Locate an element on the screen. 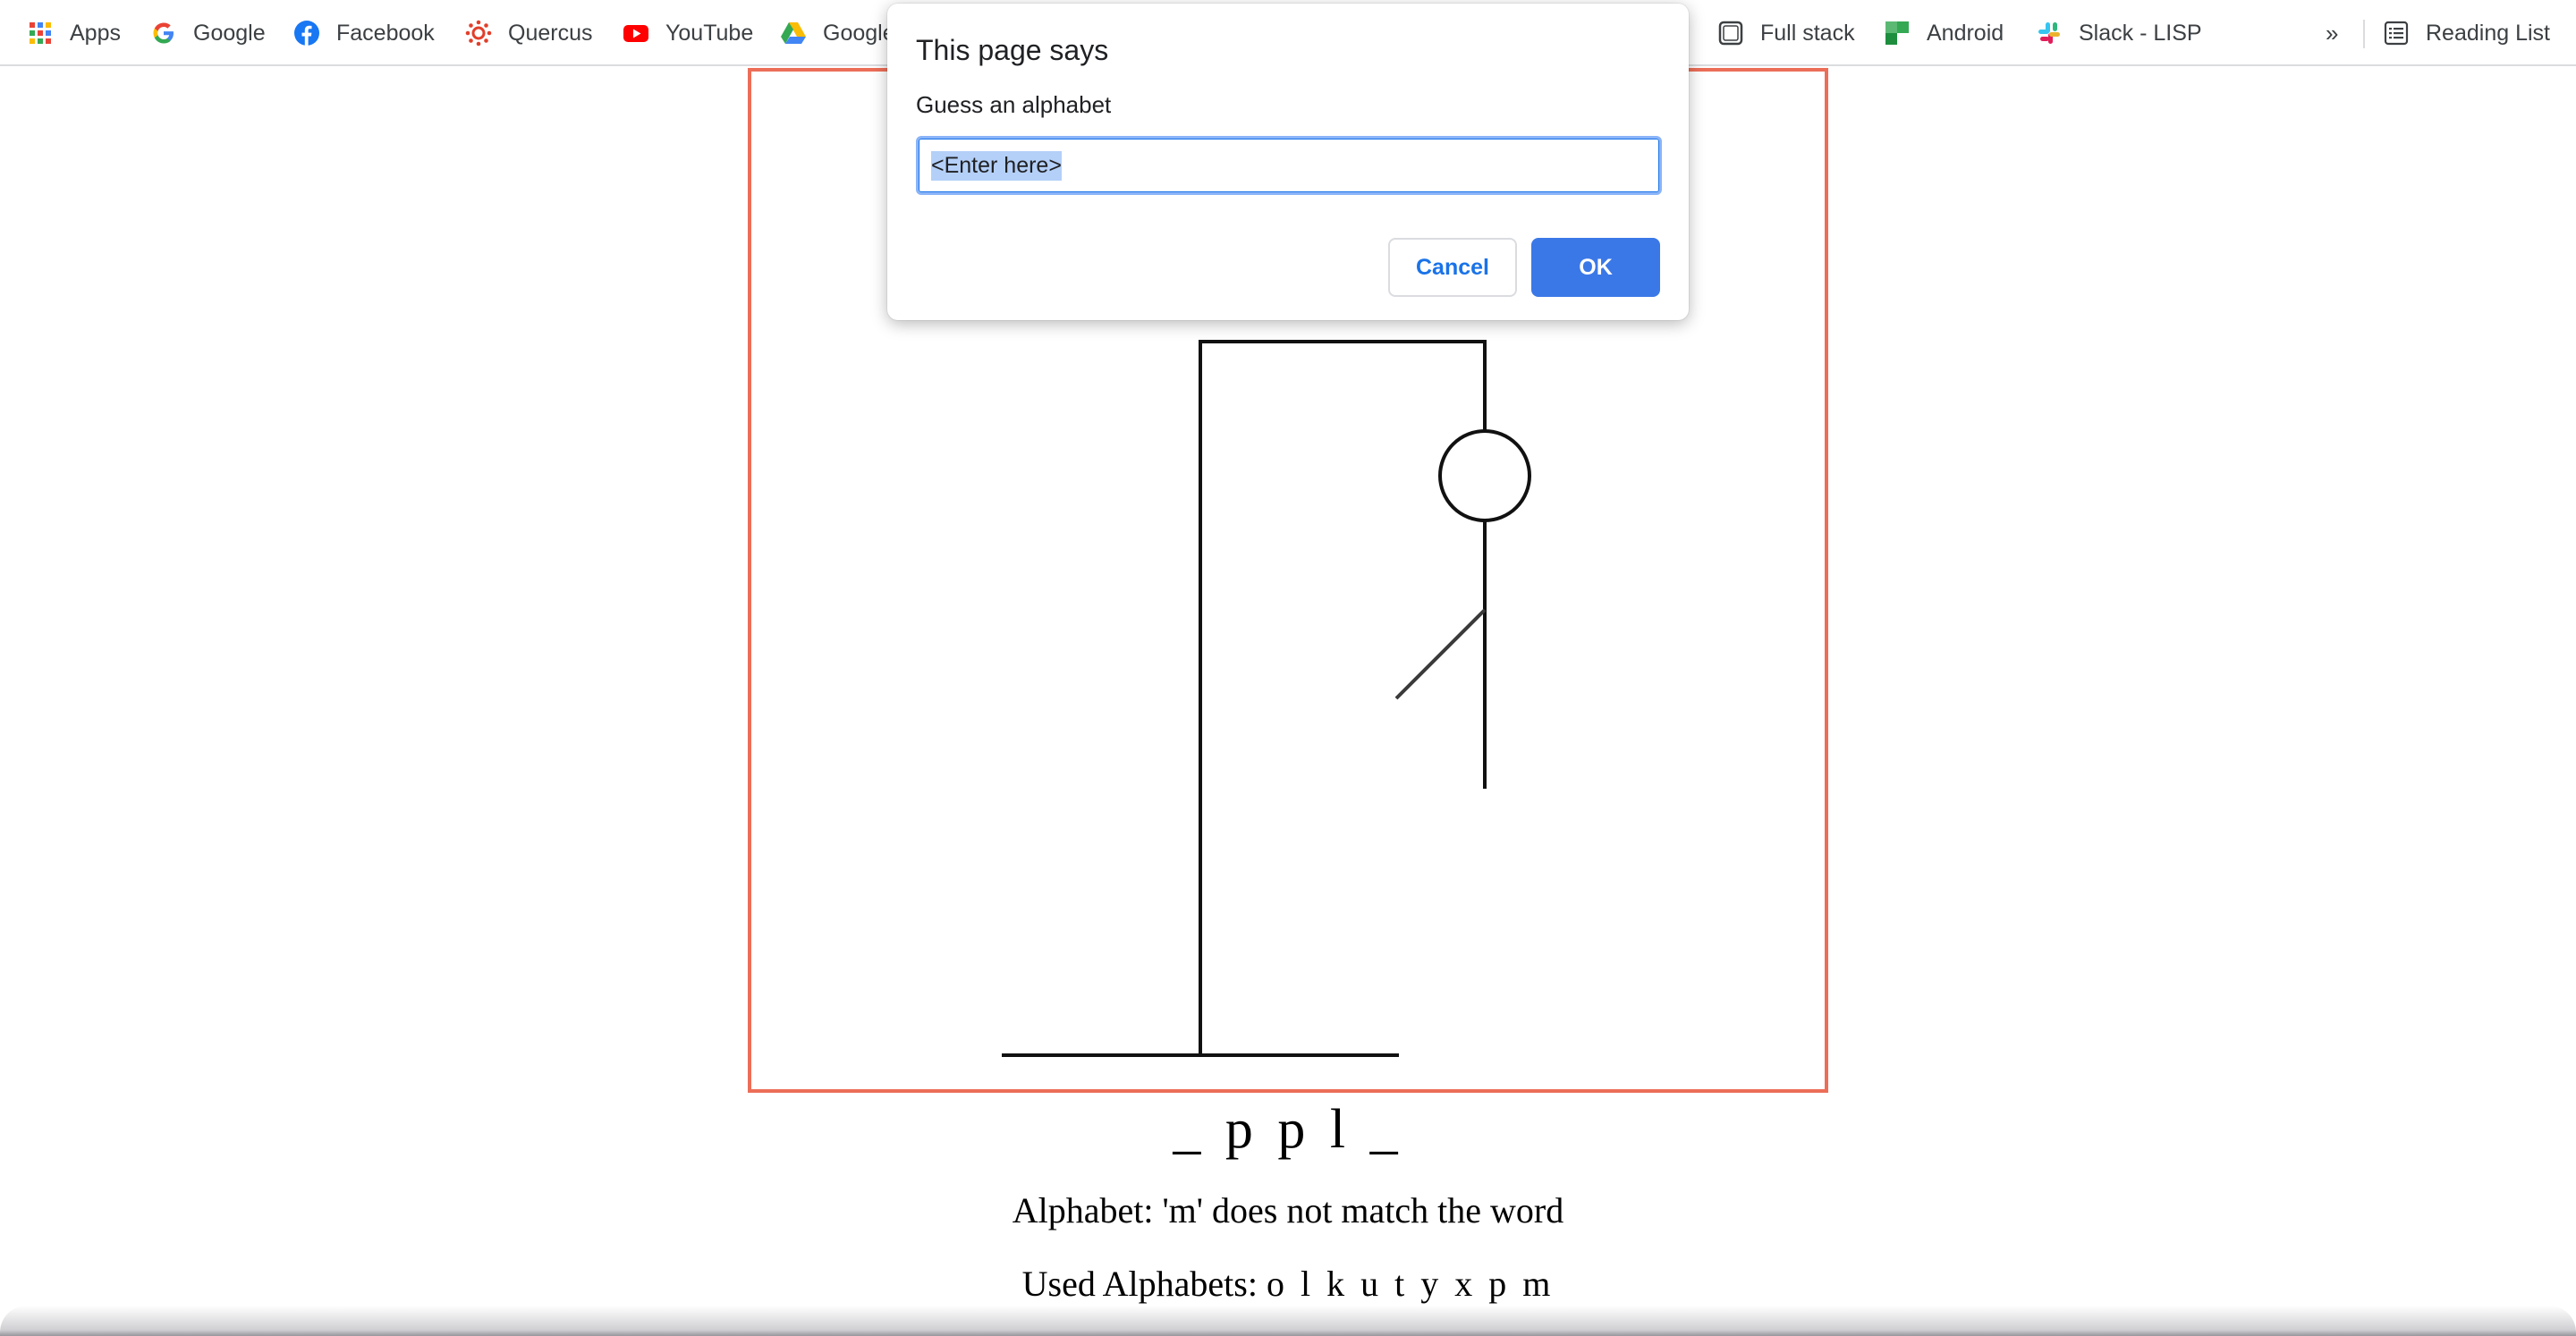 The height and width of the screenshot is (1336, 2576). bookmark-apps: Apps is located at coordinates (74, 33).